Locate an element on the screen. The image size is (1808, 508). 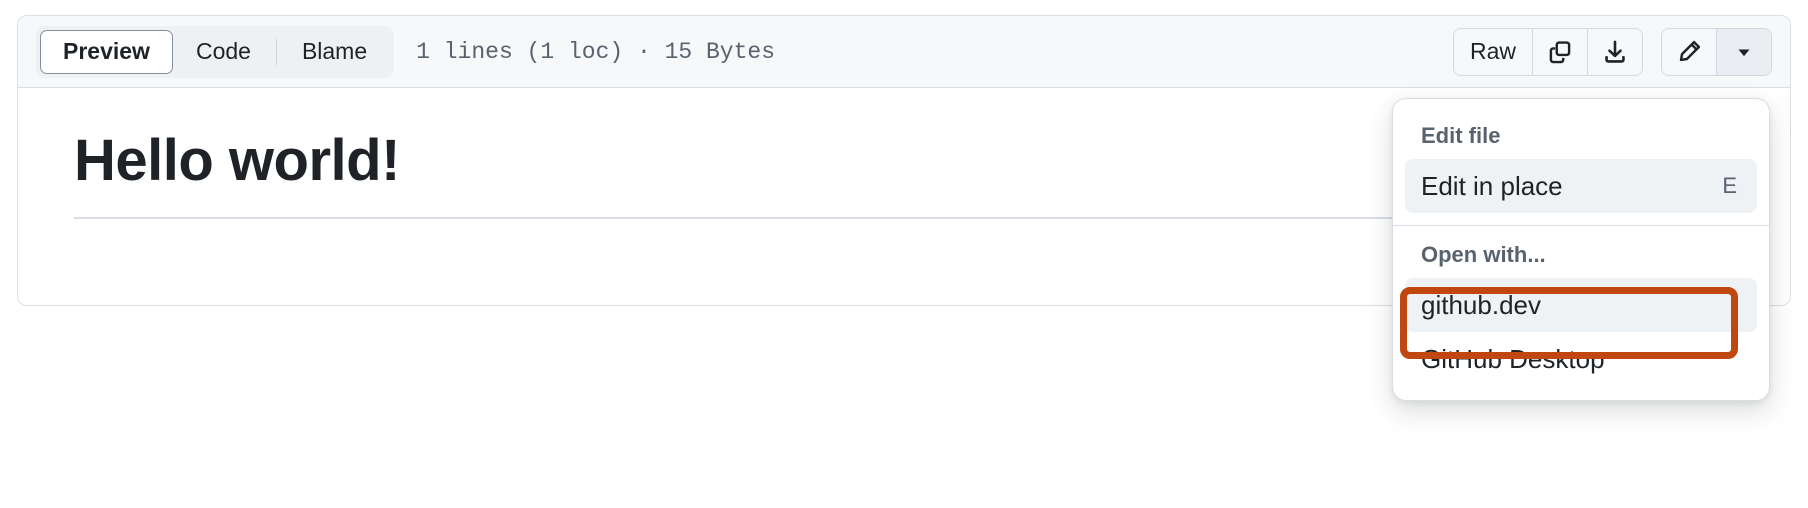
menu-item-label: github.dev is located at coordinates (1481, 304).